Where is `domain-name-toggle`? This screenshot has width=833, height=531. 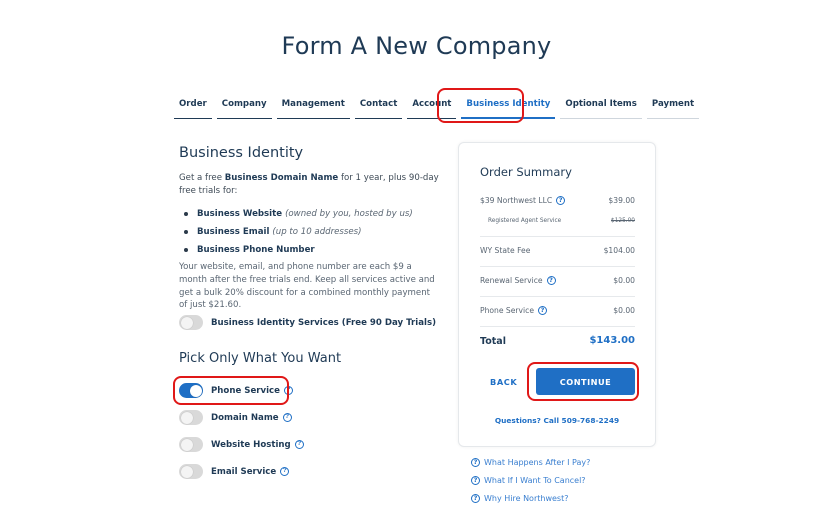 domain-name-toggle is located at coordinates (191, 417).